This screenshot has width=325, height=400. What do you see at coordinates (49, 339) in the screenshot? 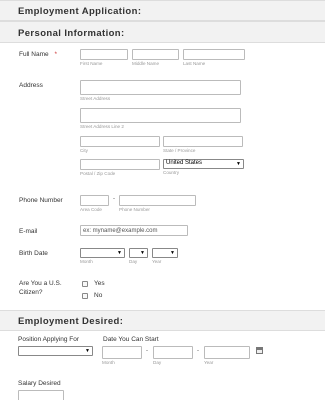
I see `position-label: Position Applying For` at bounding box center [49, 339].